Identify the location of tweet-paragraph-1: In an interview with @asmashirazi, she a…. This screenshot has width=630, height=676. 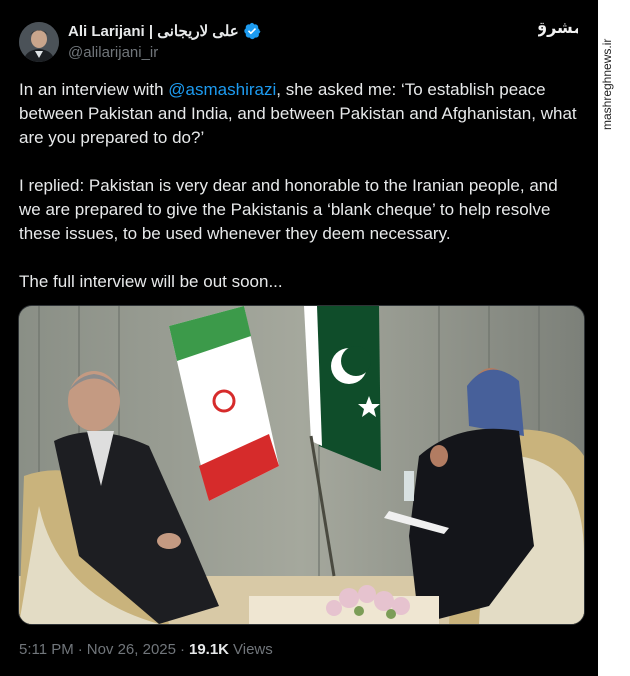
(299, 114).